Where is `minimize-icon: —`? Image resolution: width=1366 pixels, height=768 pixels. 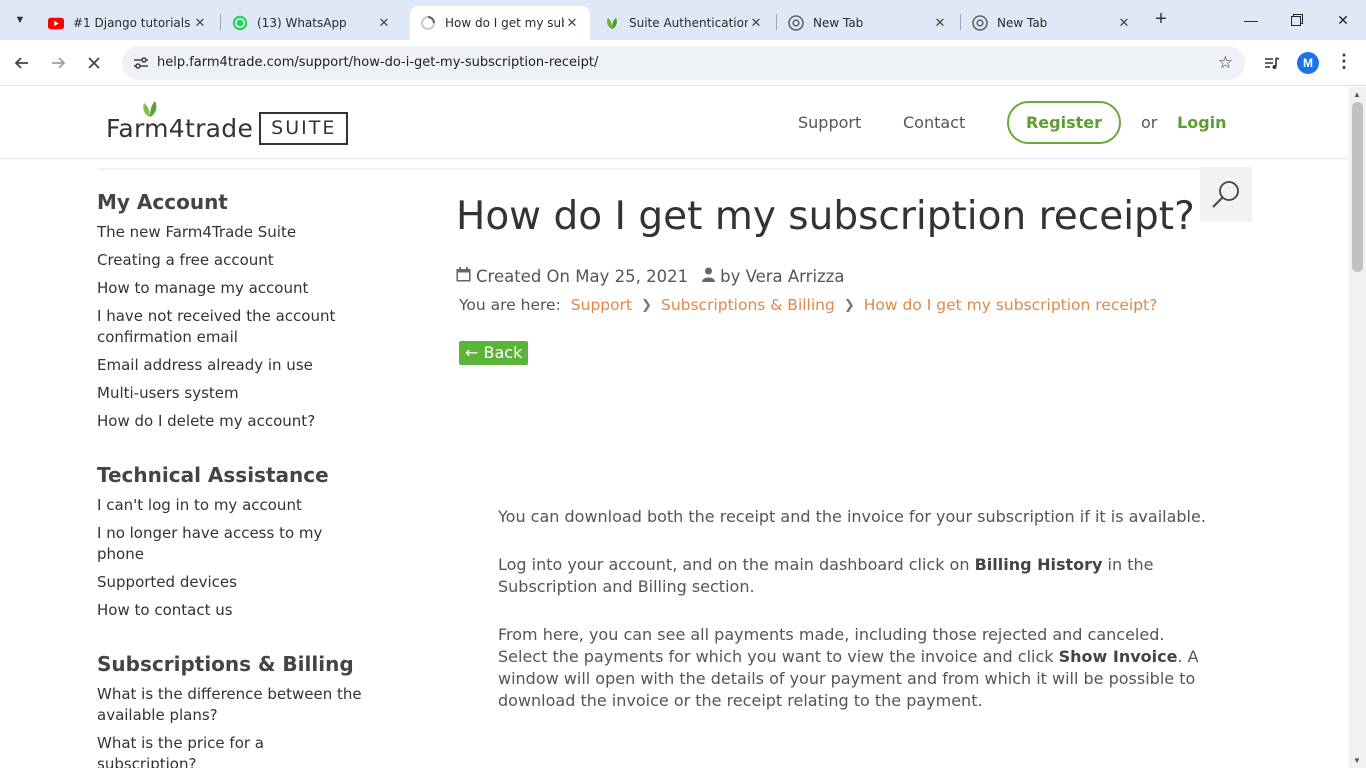
minimize-icon: — is located at coordinates (1251, 20).